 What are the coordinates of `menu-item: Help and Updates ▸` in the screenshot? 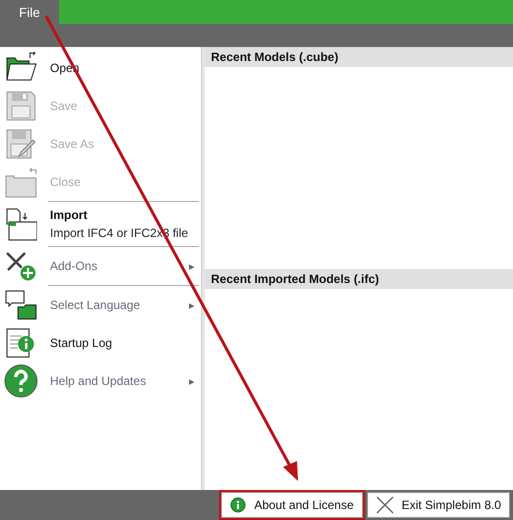 It's located at (100, 381).